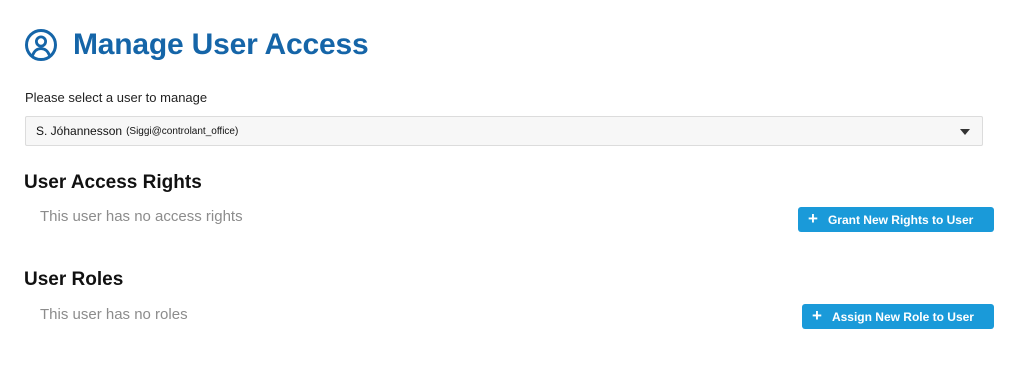 This screenshot has width=1035, height=377. What do you see at coordinates (504, 131) in the screenshot?
I see `user-select-dropdown: S. Jóhannesson (Siggi@controlant_office)` at bounding box center [504, 131].